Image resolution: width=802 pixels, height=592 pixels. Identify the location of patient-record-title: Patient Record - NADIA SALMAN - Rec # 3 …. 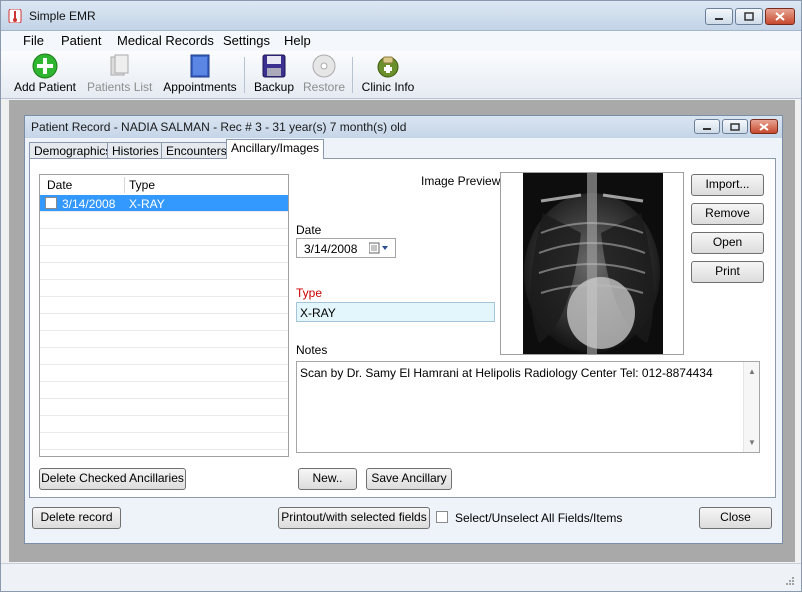
(219, 127).